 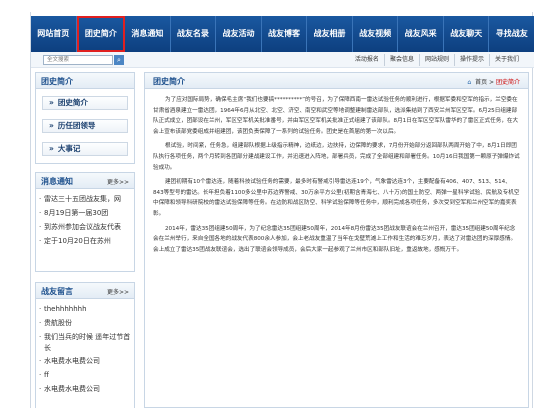 I want to click on nav-style: 战友风采, so click(x=421, y=34).